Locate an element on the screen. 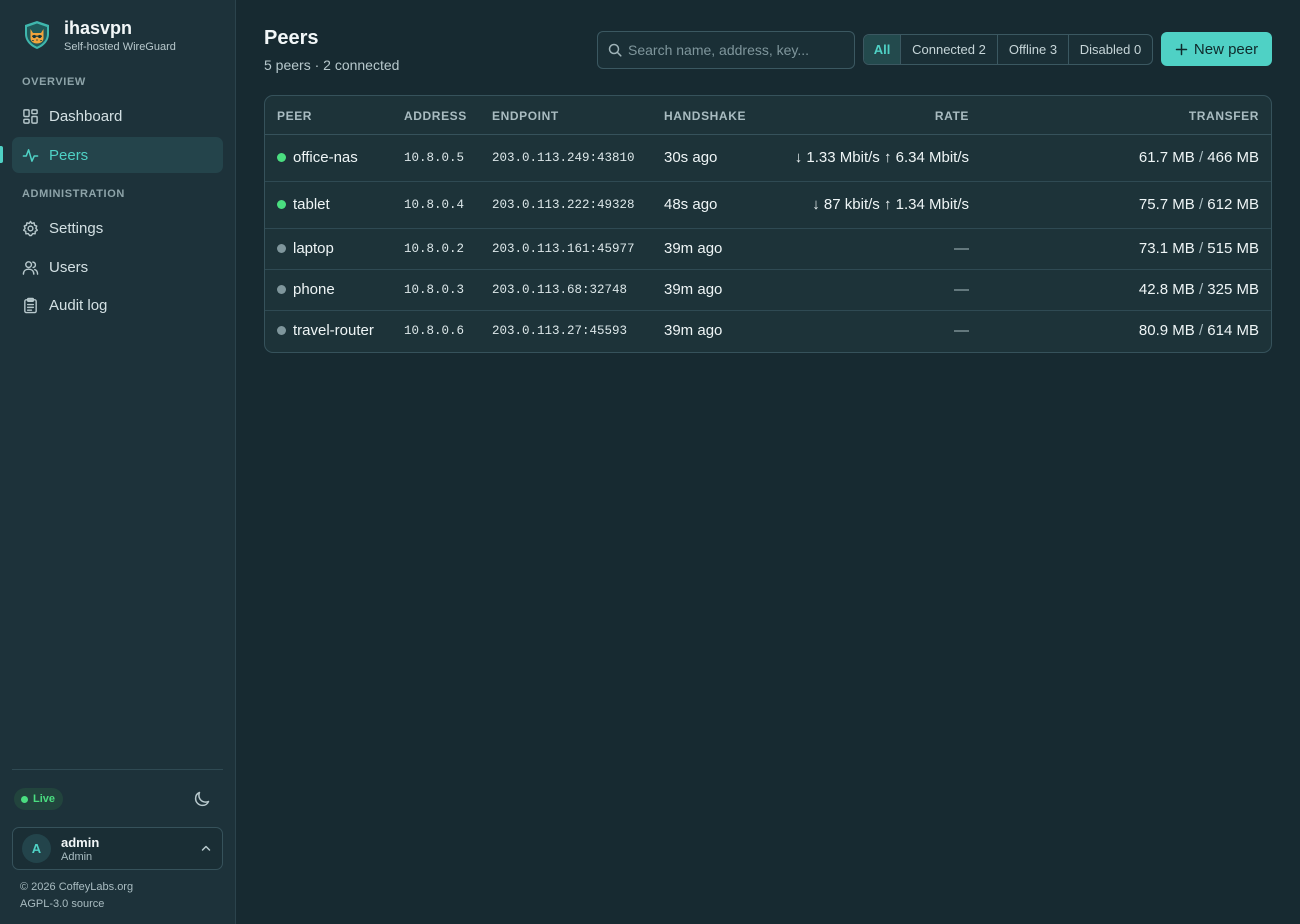  peer-address: 10.8.0.5 is located at coordinates (434, 158).